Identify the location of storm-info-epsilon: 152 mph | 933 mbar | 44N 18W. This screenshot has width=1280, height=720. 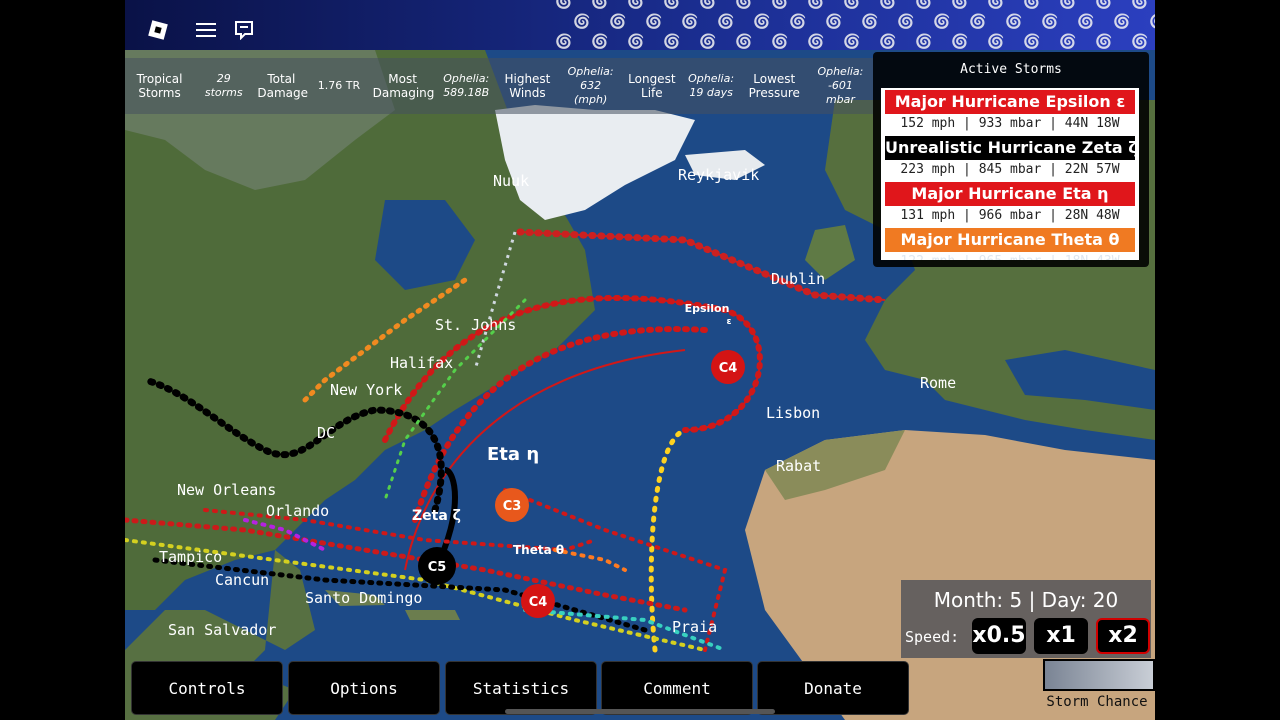
(1010, 123).